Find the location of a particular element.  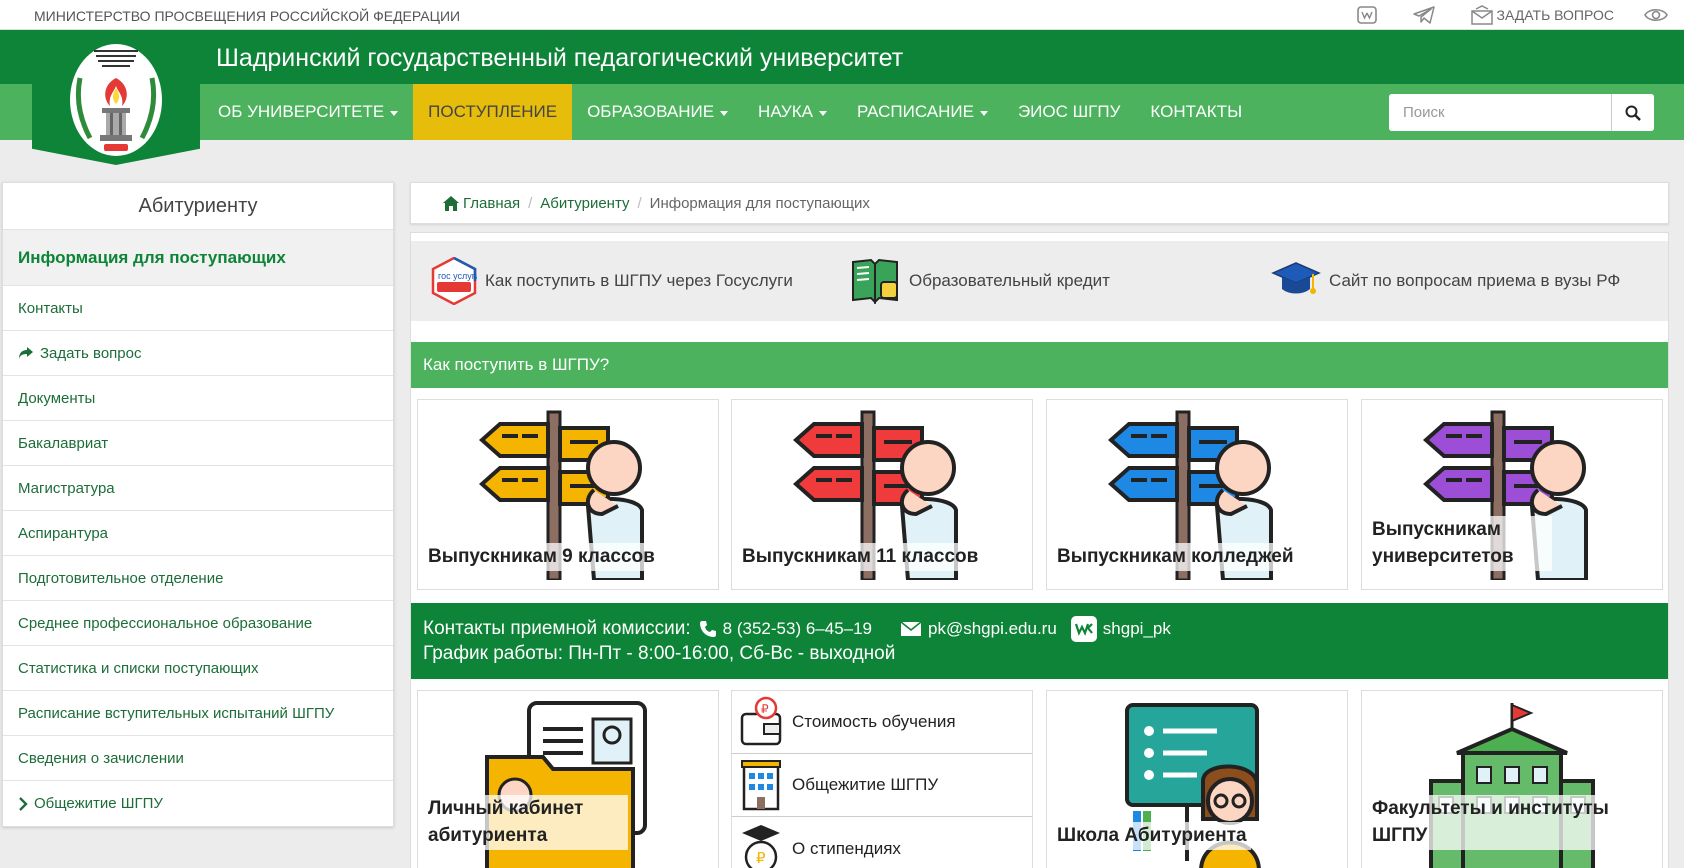

list-item-scholarship: ₽ О стипендиях is located at coordinates (882, 842).